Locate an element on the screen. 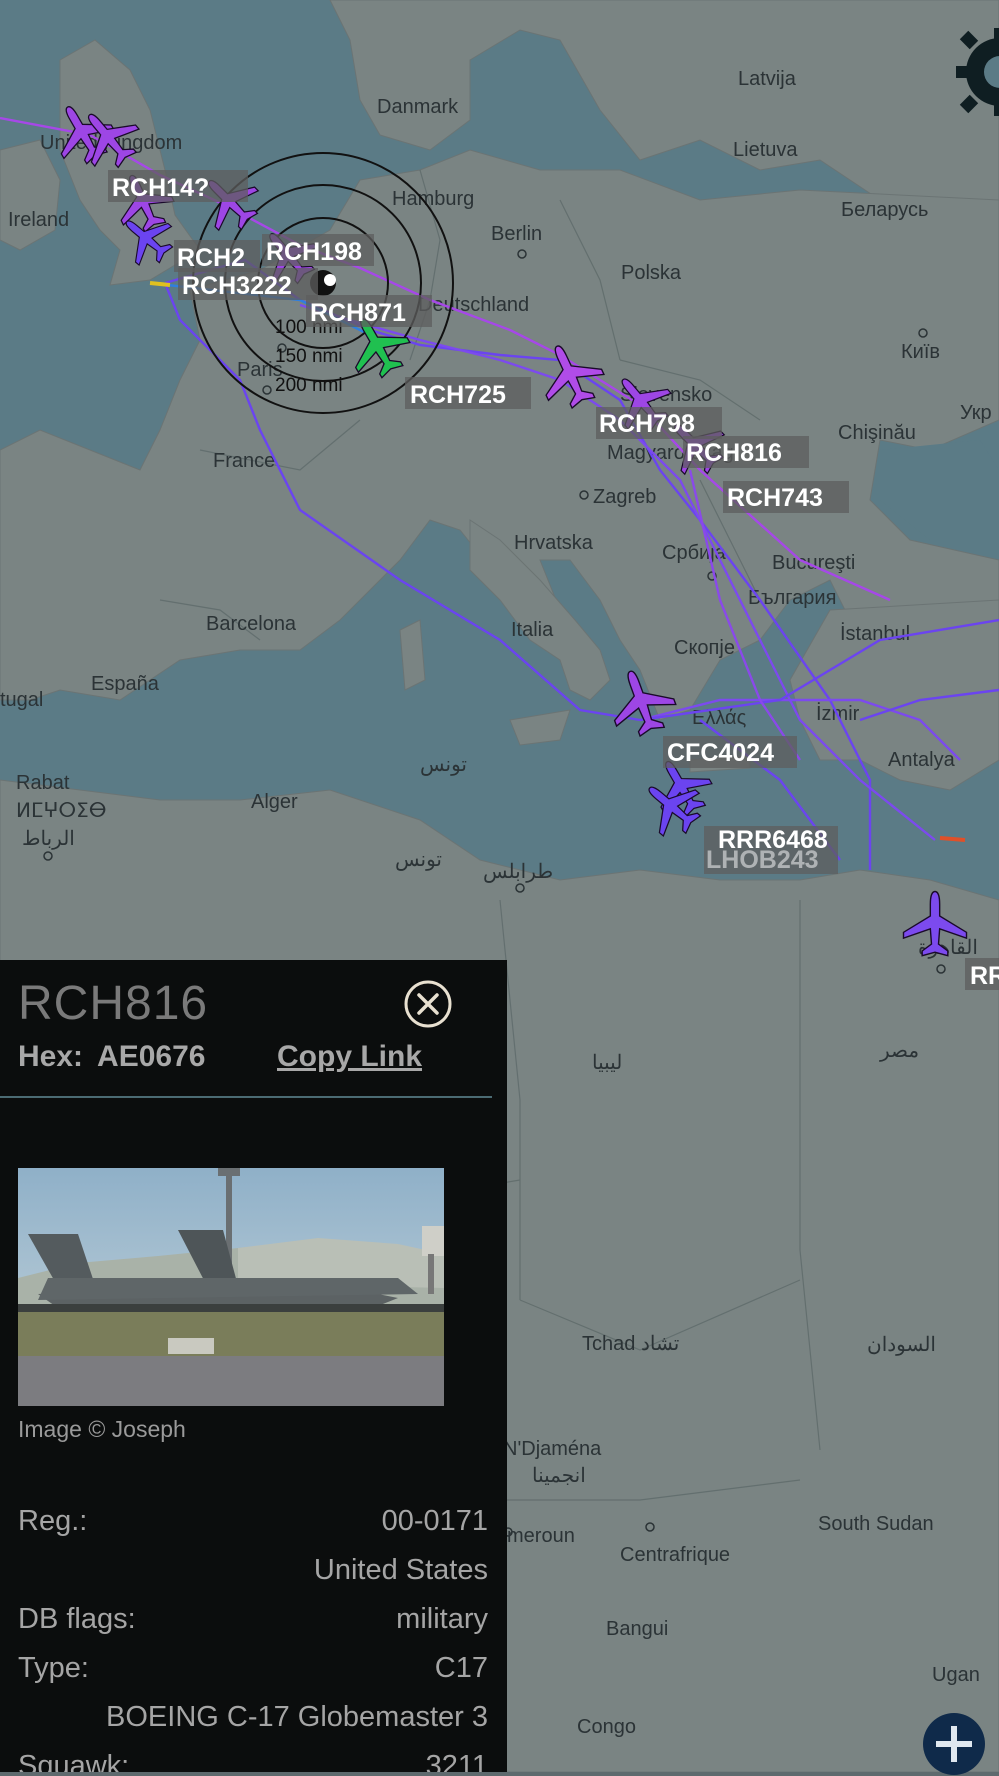 Image resolution: width=999 pixels, height=1776 pixels. place-hamburg: Hamburg is located at coordinates (433, 199).